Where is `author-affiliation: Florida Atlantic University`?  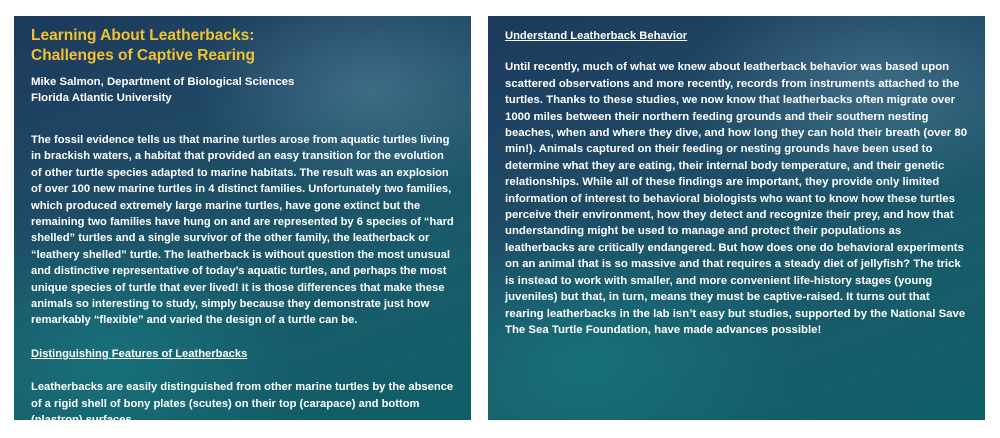 author-affiliation: Florida Atlantic University is located at coordinates (101, 97).